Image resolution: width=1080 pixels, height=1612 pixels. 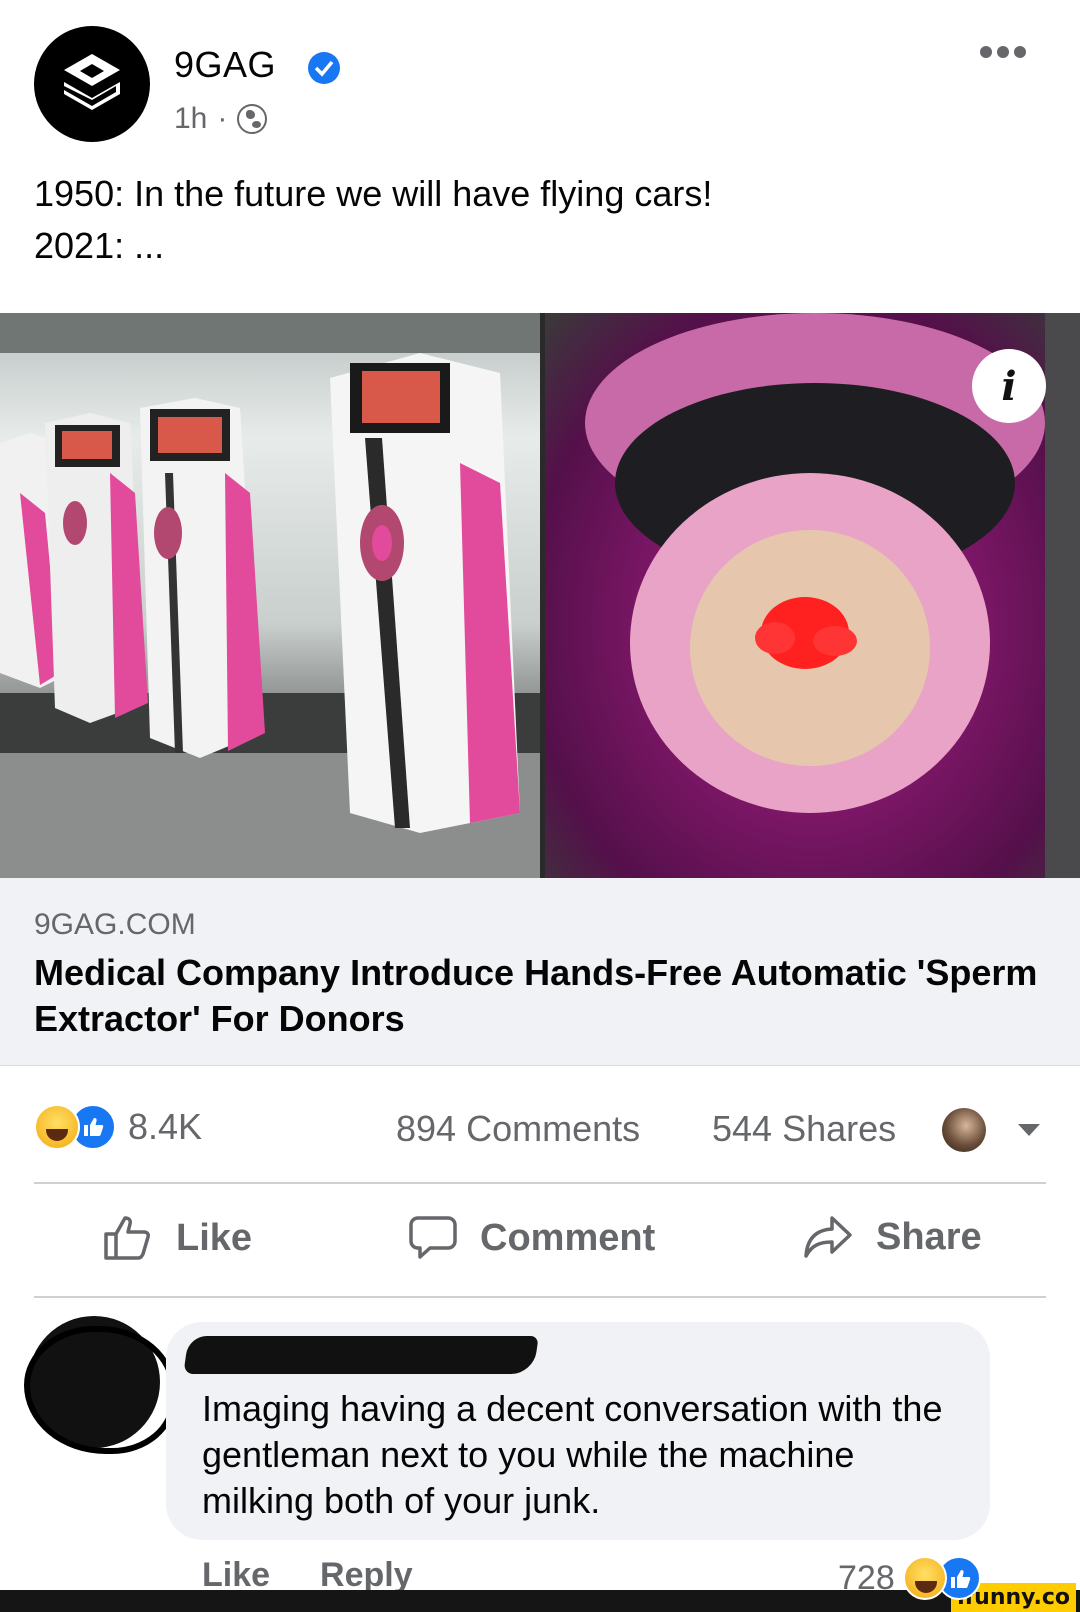 What do you see at coordinates (127, 1238) in the screenshot?
I see `thumbs-up-icon` at bounding box center [127, 1238].